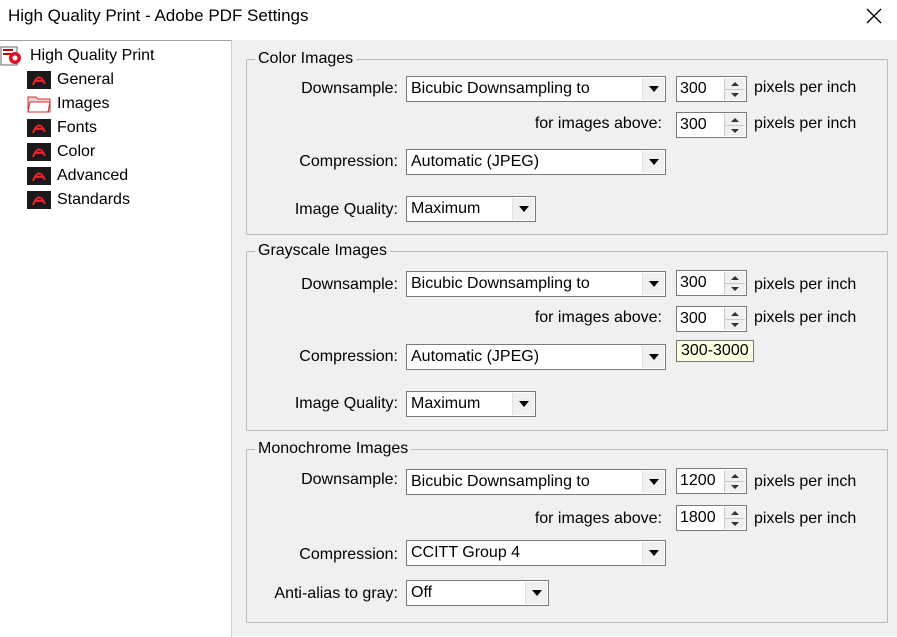  I want to click on range-tooltip: 300-3000, so click(715, 351).